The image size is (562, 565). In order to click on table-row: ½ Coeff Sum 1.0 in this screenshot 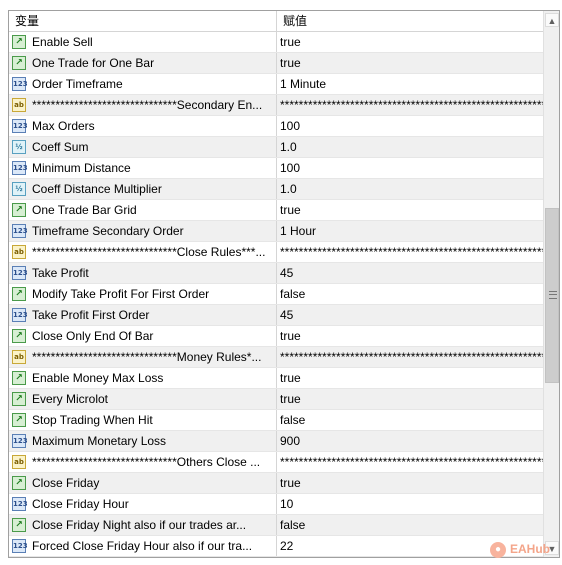, I will do `click(276, 147)`.